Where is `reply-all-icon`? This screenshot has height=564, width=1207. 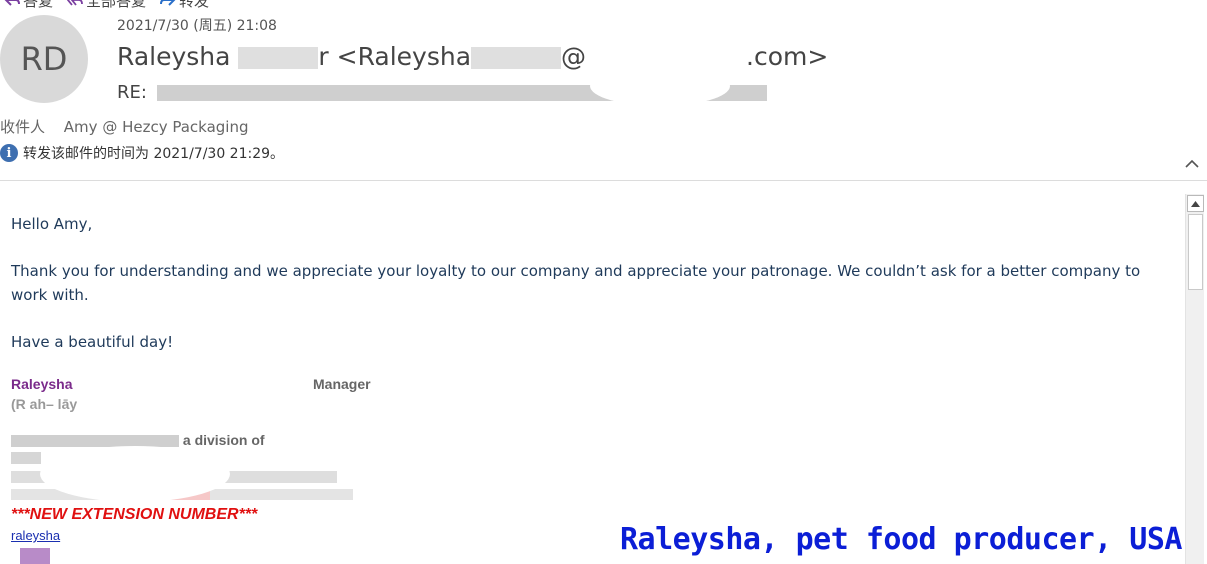
reply-all-icon is located at coordinates (75, 3).